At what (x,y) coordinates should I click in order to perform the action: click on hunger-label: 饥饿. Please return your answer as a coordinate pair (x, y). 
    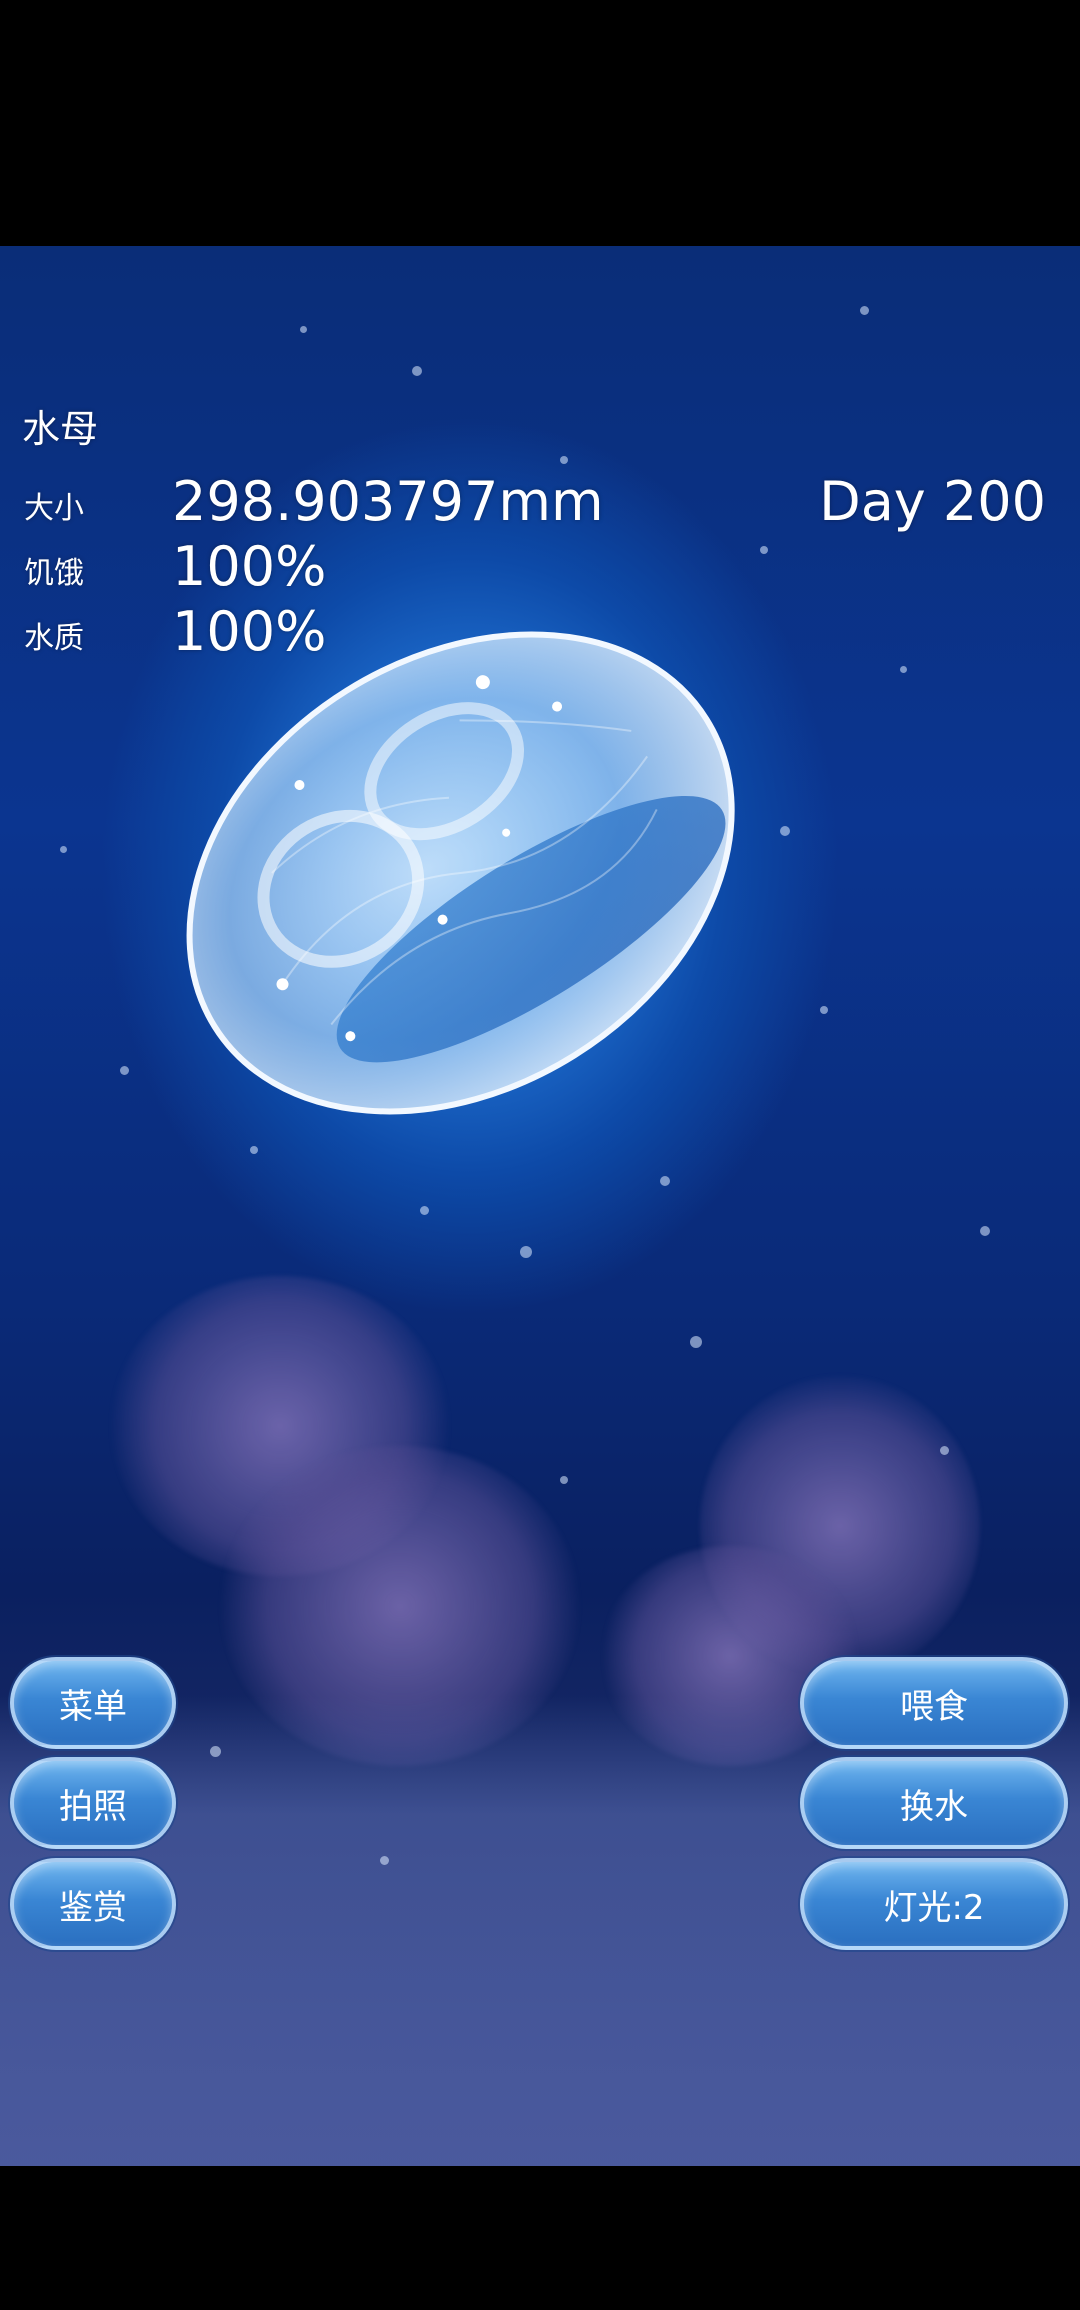
    Looking at the image, I should click on (54, 573).